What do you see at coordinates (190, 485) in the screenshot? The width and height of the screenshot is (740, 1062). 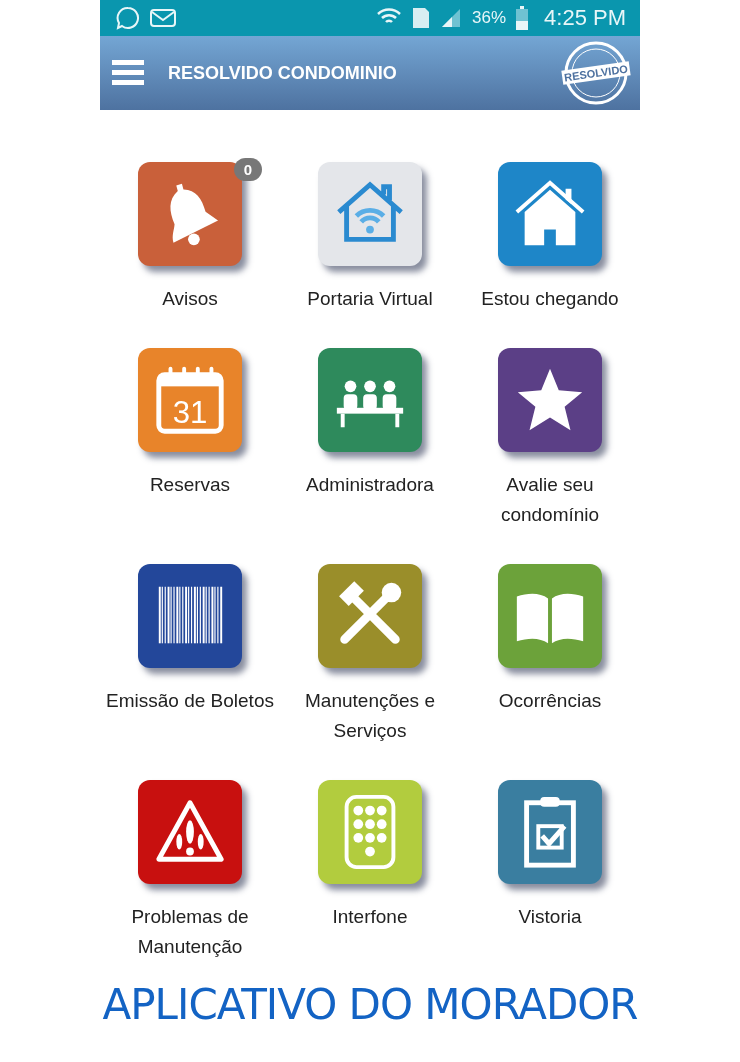 I see `tile-label: Reservas` at bounding box center [190, 485].